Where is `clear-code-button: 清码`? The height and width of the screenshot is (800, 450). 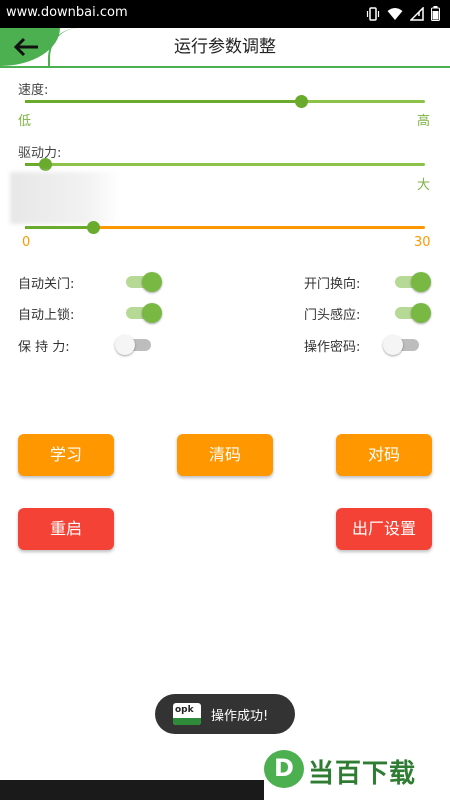
clear-code-button: 清码 is located at coordinates (225, 455).